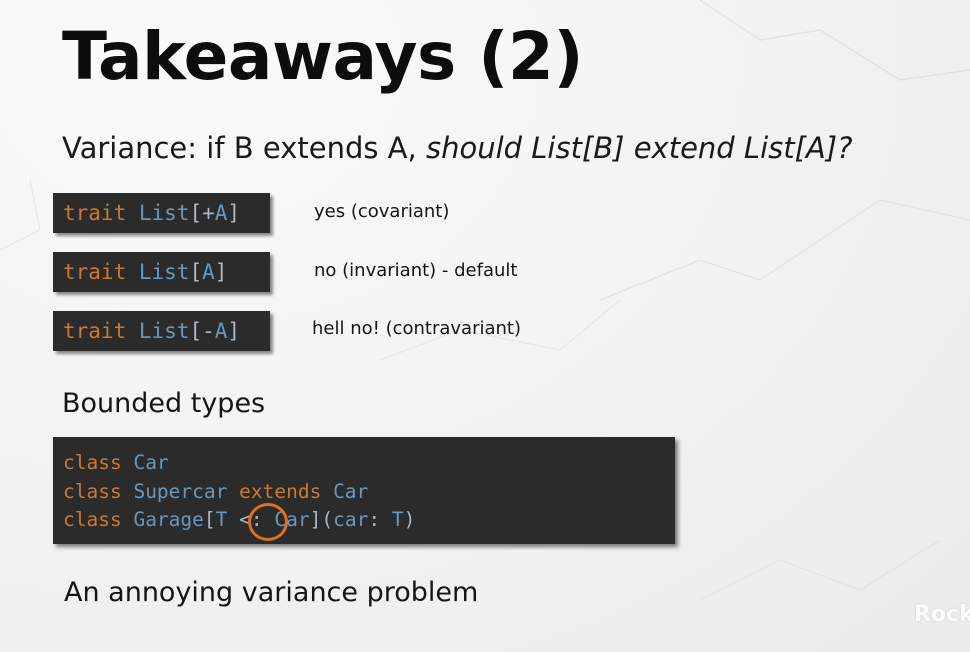  Describe the element at coordinates (221, 519) in the screenshot. I see `code-type-param: T` at that location.